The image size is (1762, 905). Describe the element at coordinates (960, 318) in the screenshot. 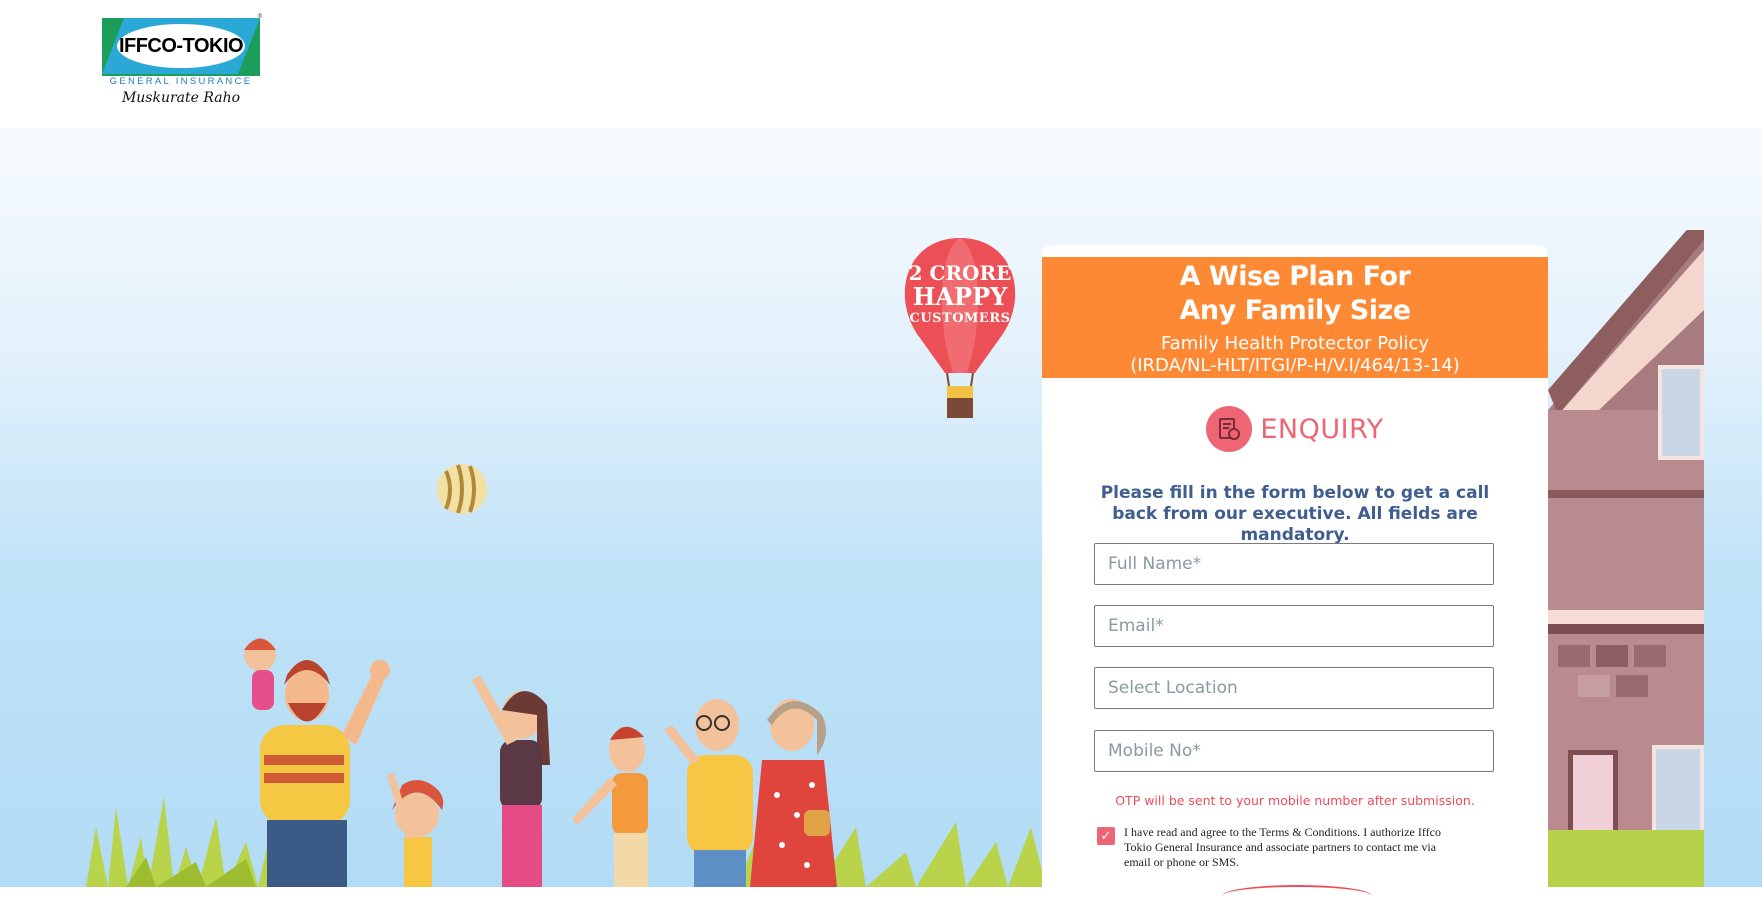

I see `balloon-line-3: CUSTOMERS` at that location.